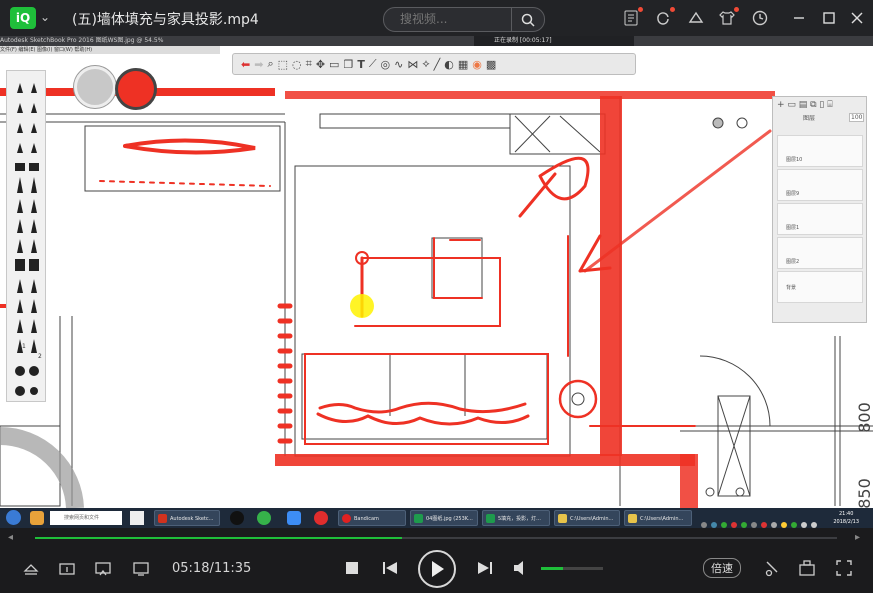  Describe the element at coordinates (31, 569) in the screenshot. I see `eject-icon` at that location.